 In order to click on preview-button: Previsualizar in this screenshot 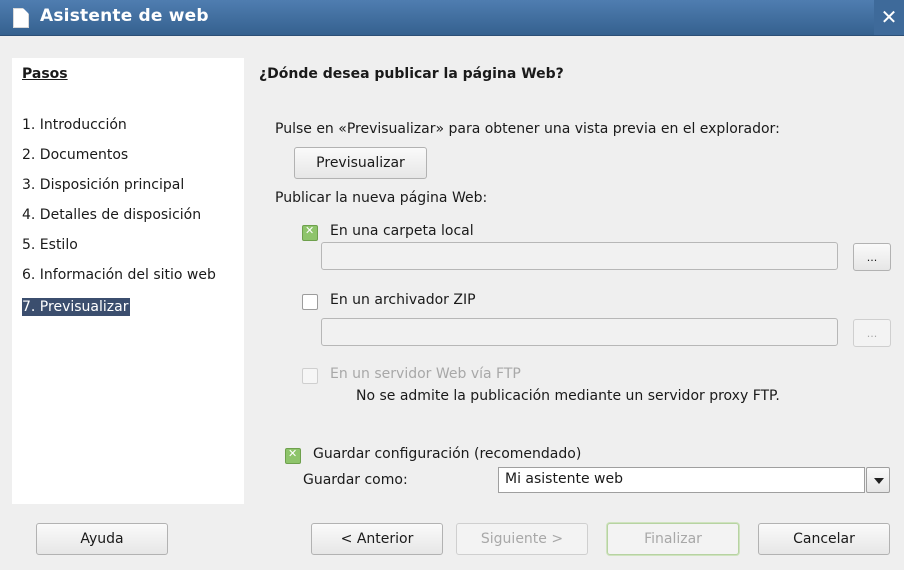, I will do `click(360, 163)`.